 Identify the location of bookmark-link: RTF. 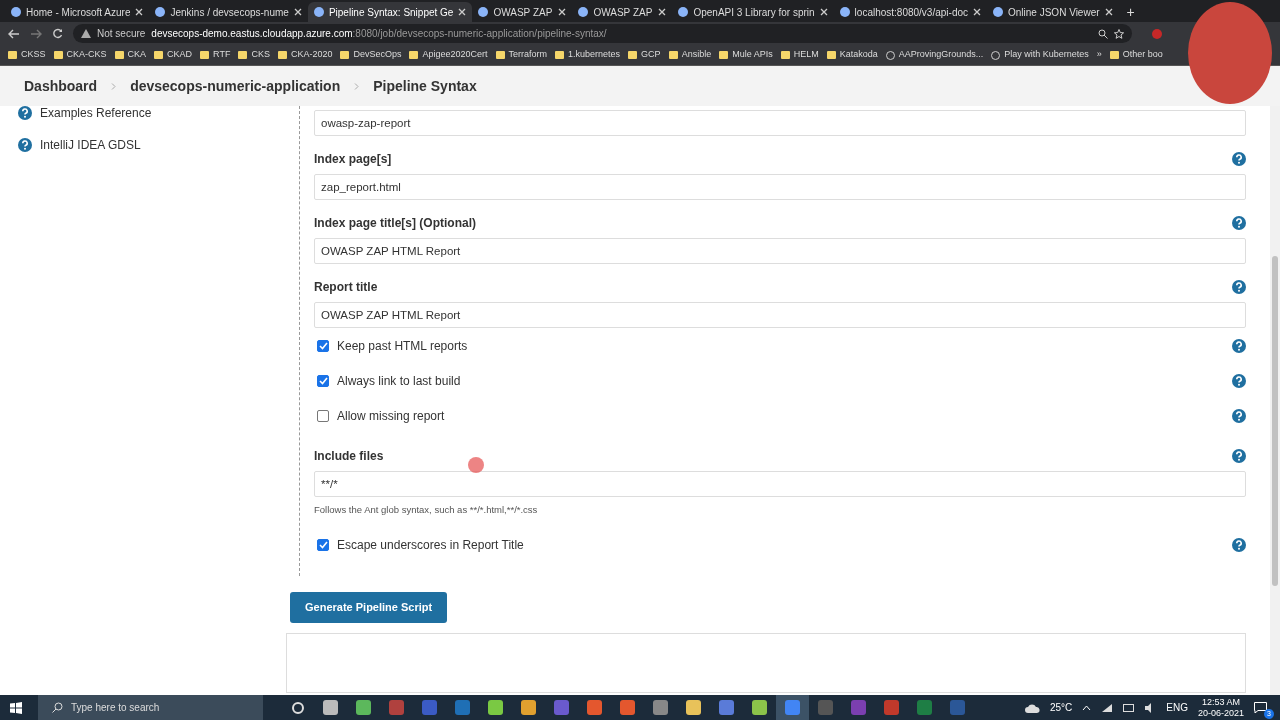
(215, 55).